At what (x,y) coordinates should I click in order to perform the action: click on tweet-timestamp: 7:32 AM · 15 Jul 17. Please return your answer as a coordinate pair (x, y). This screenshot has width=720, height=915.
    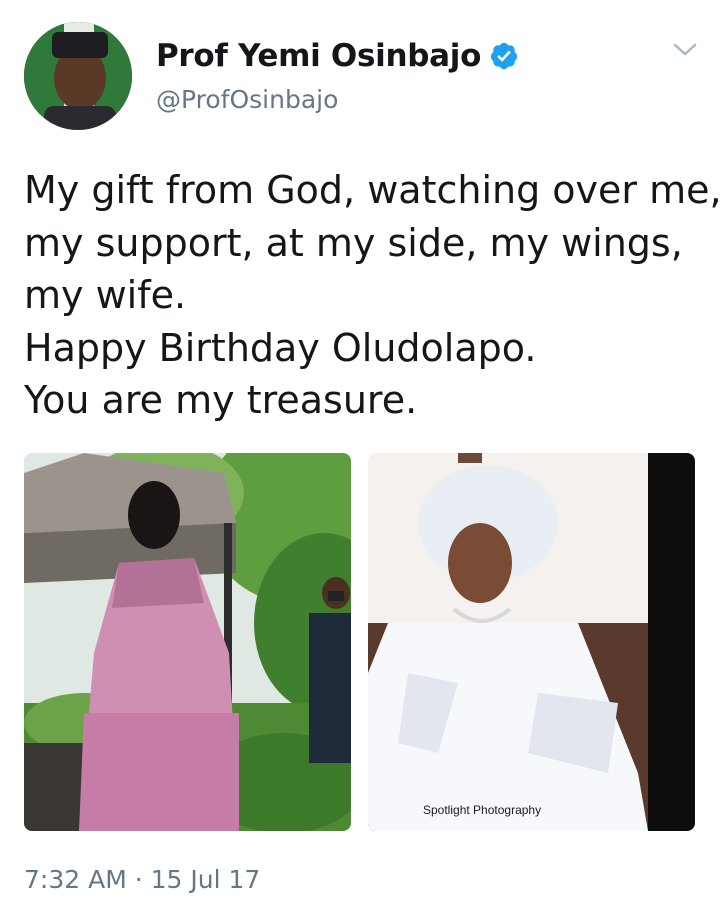
    Looking at the image, I should click on (142, 879).